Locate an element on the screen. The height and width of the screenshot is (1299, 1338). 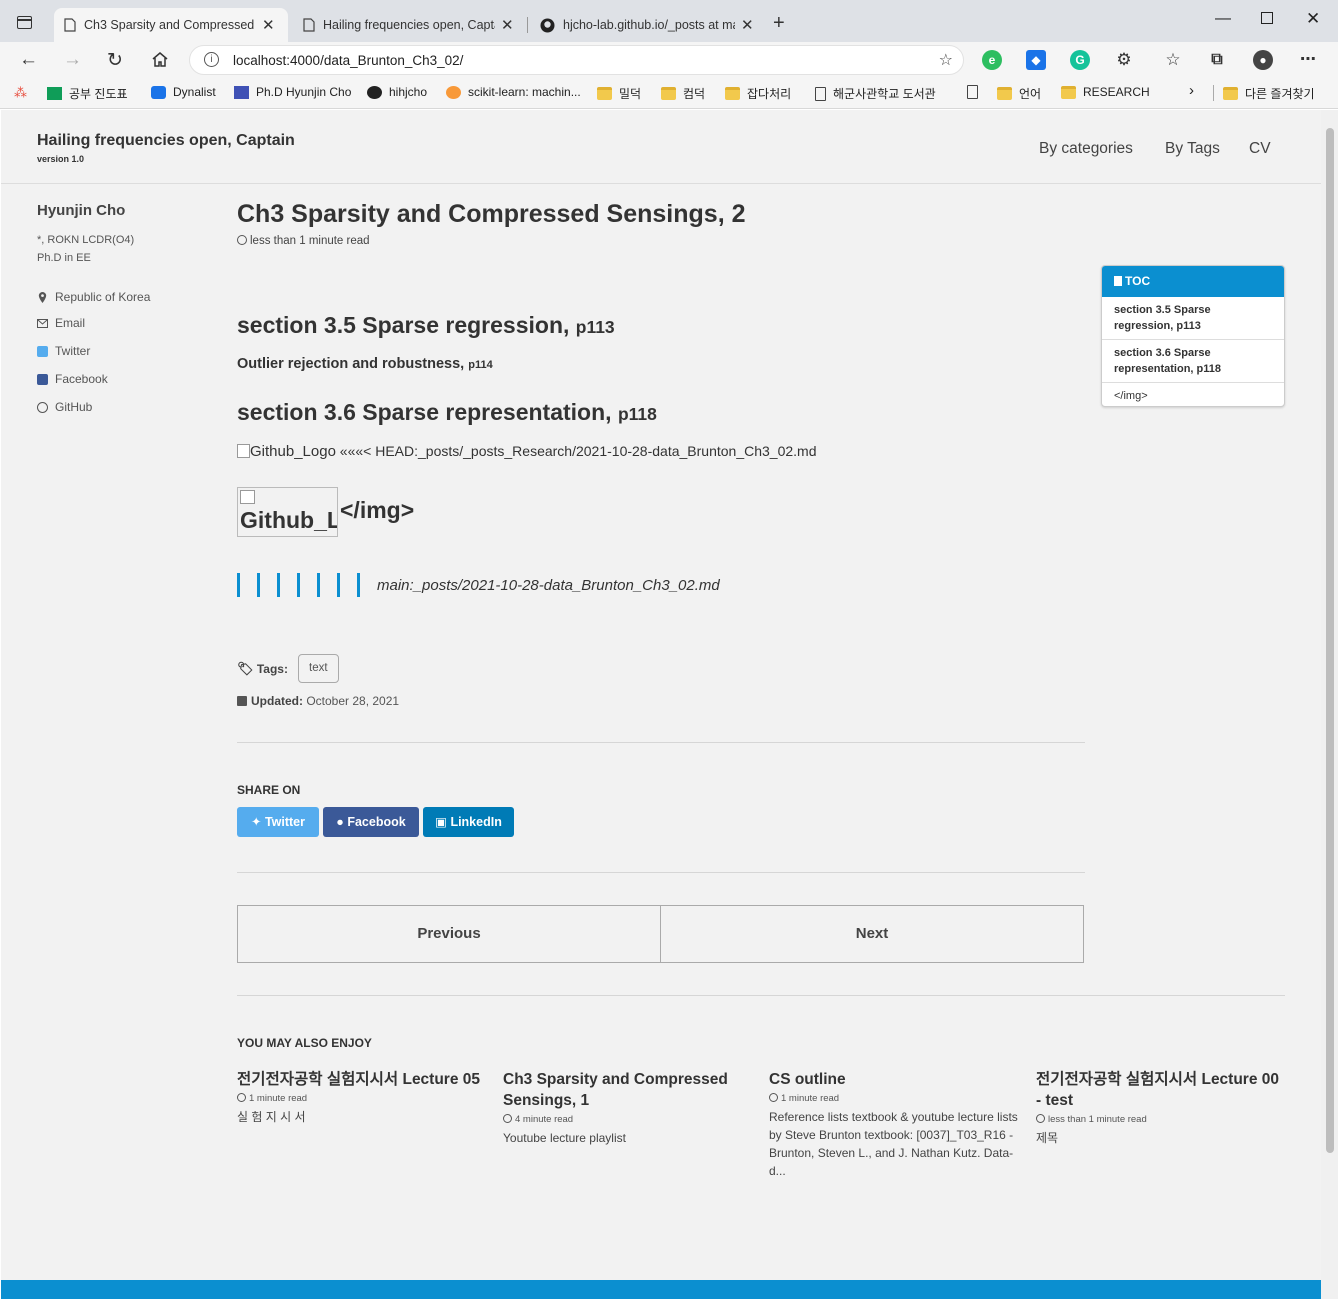
tab-blog: Hailing frequencies open, Captai ✕ is located at coordinates (410, 25).